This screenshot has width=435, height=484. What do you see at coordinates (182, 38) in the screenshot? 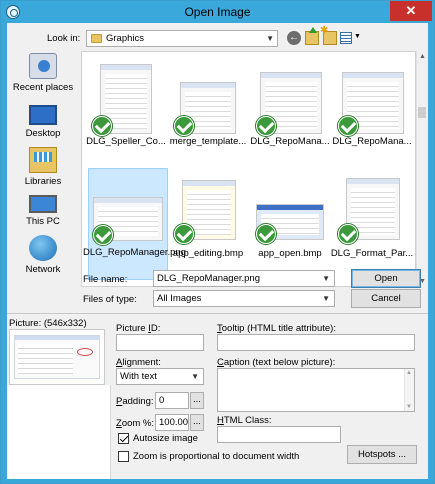
I see `look-in-dropdown: Graphics ▼` at bounding box center [182, 38].